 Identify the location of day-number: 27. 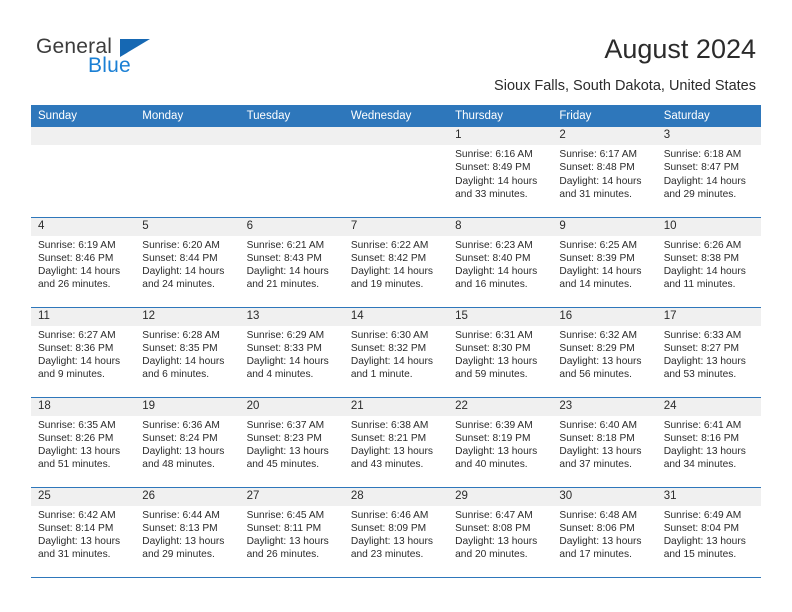
(291, 496).